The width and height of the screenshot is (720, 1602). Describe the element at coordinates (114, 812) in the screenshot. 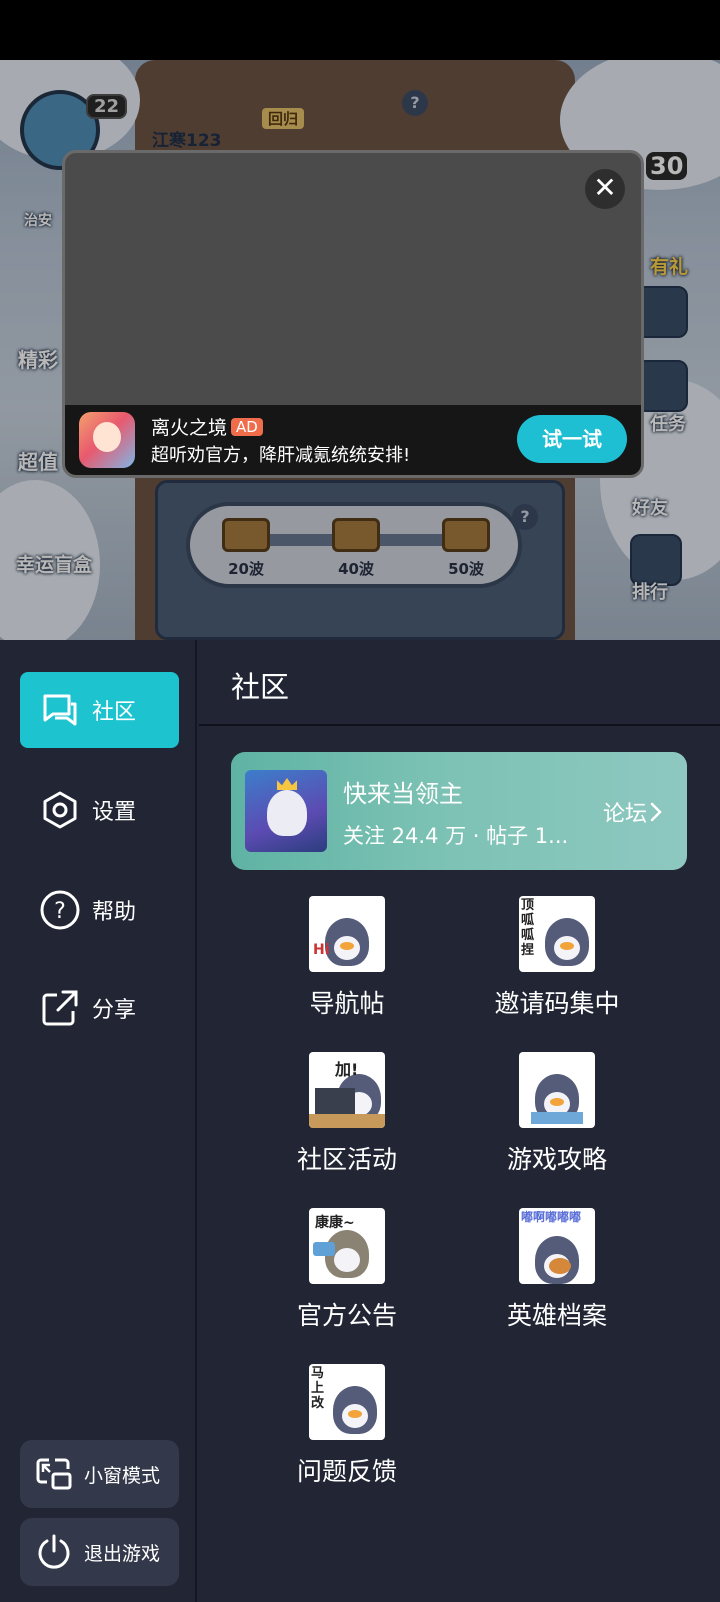

I see `sidebar-item-label: 设置` at that location.